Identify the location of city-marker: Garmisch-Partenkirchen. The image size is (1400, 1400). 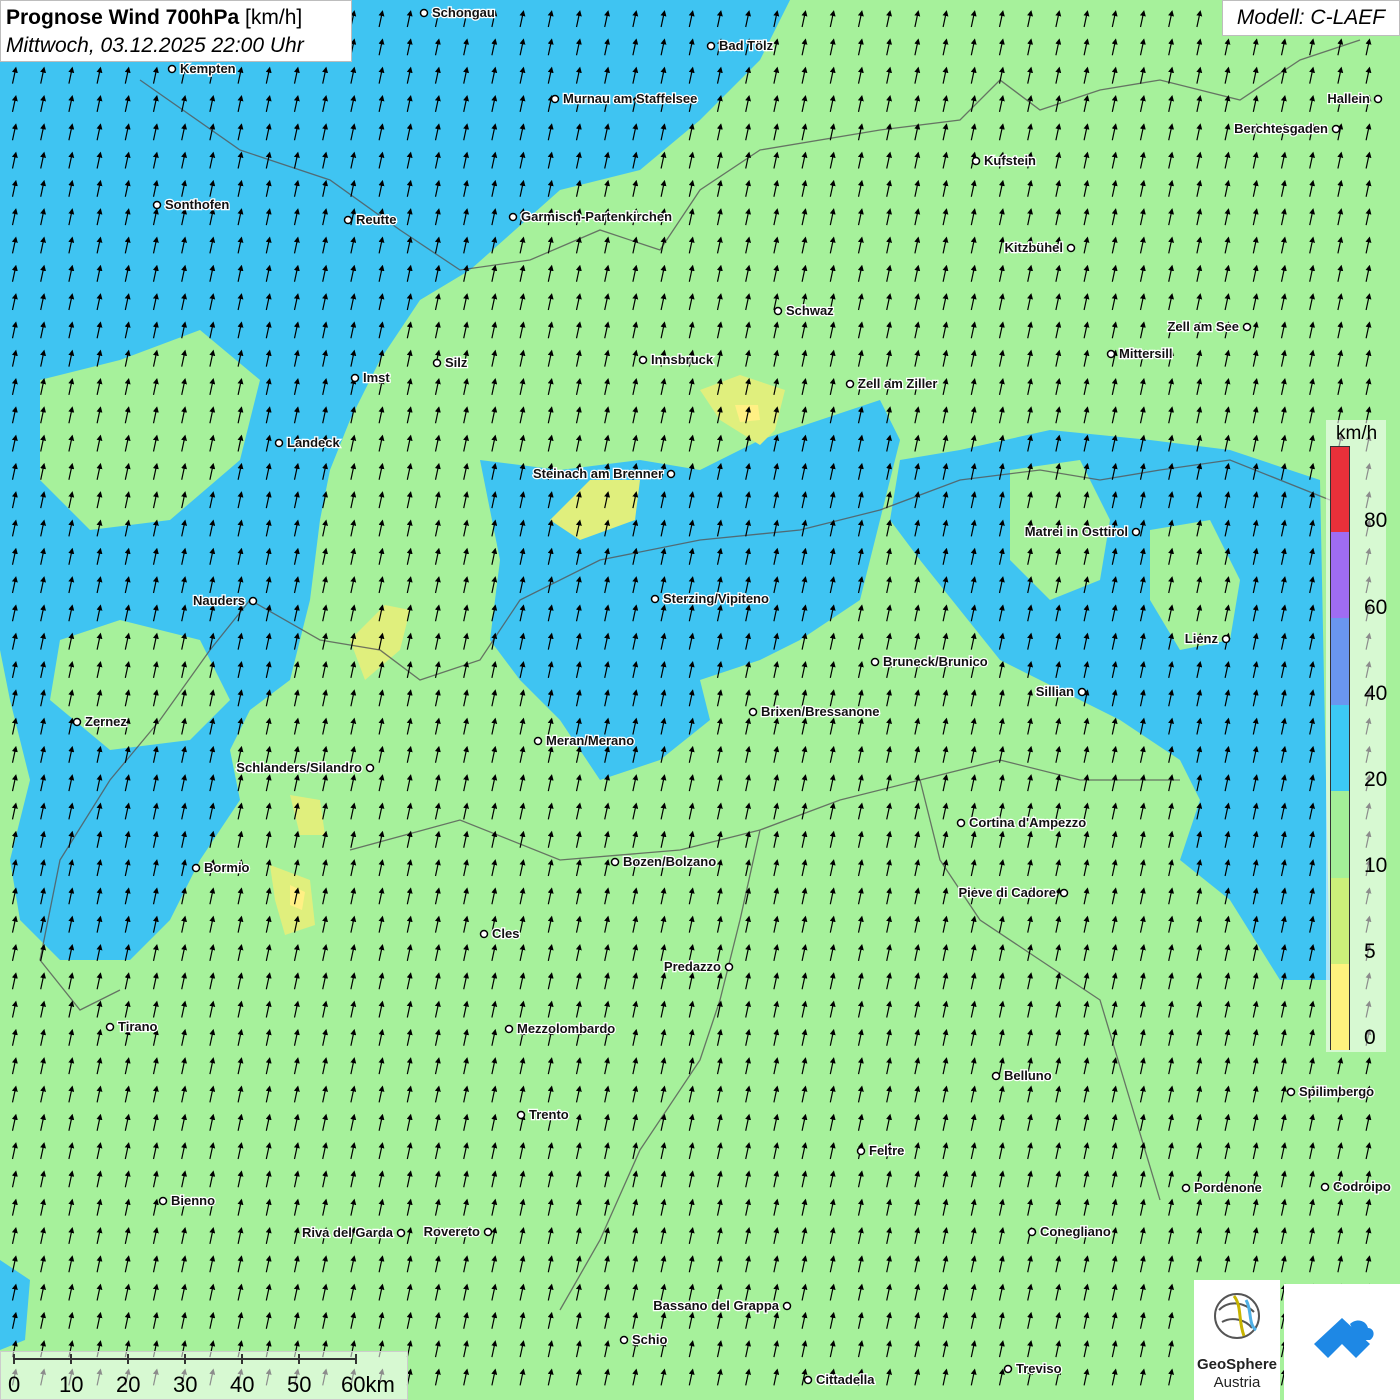
(590, 216).